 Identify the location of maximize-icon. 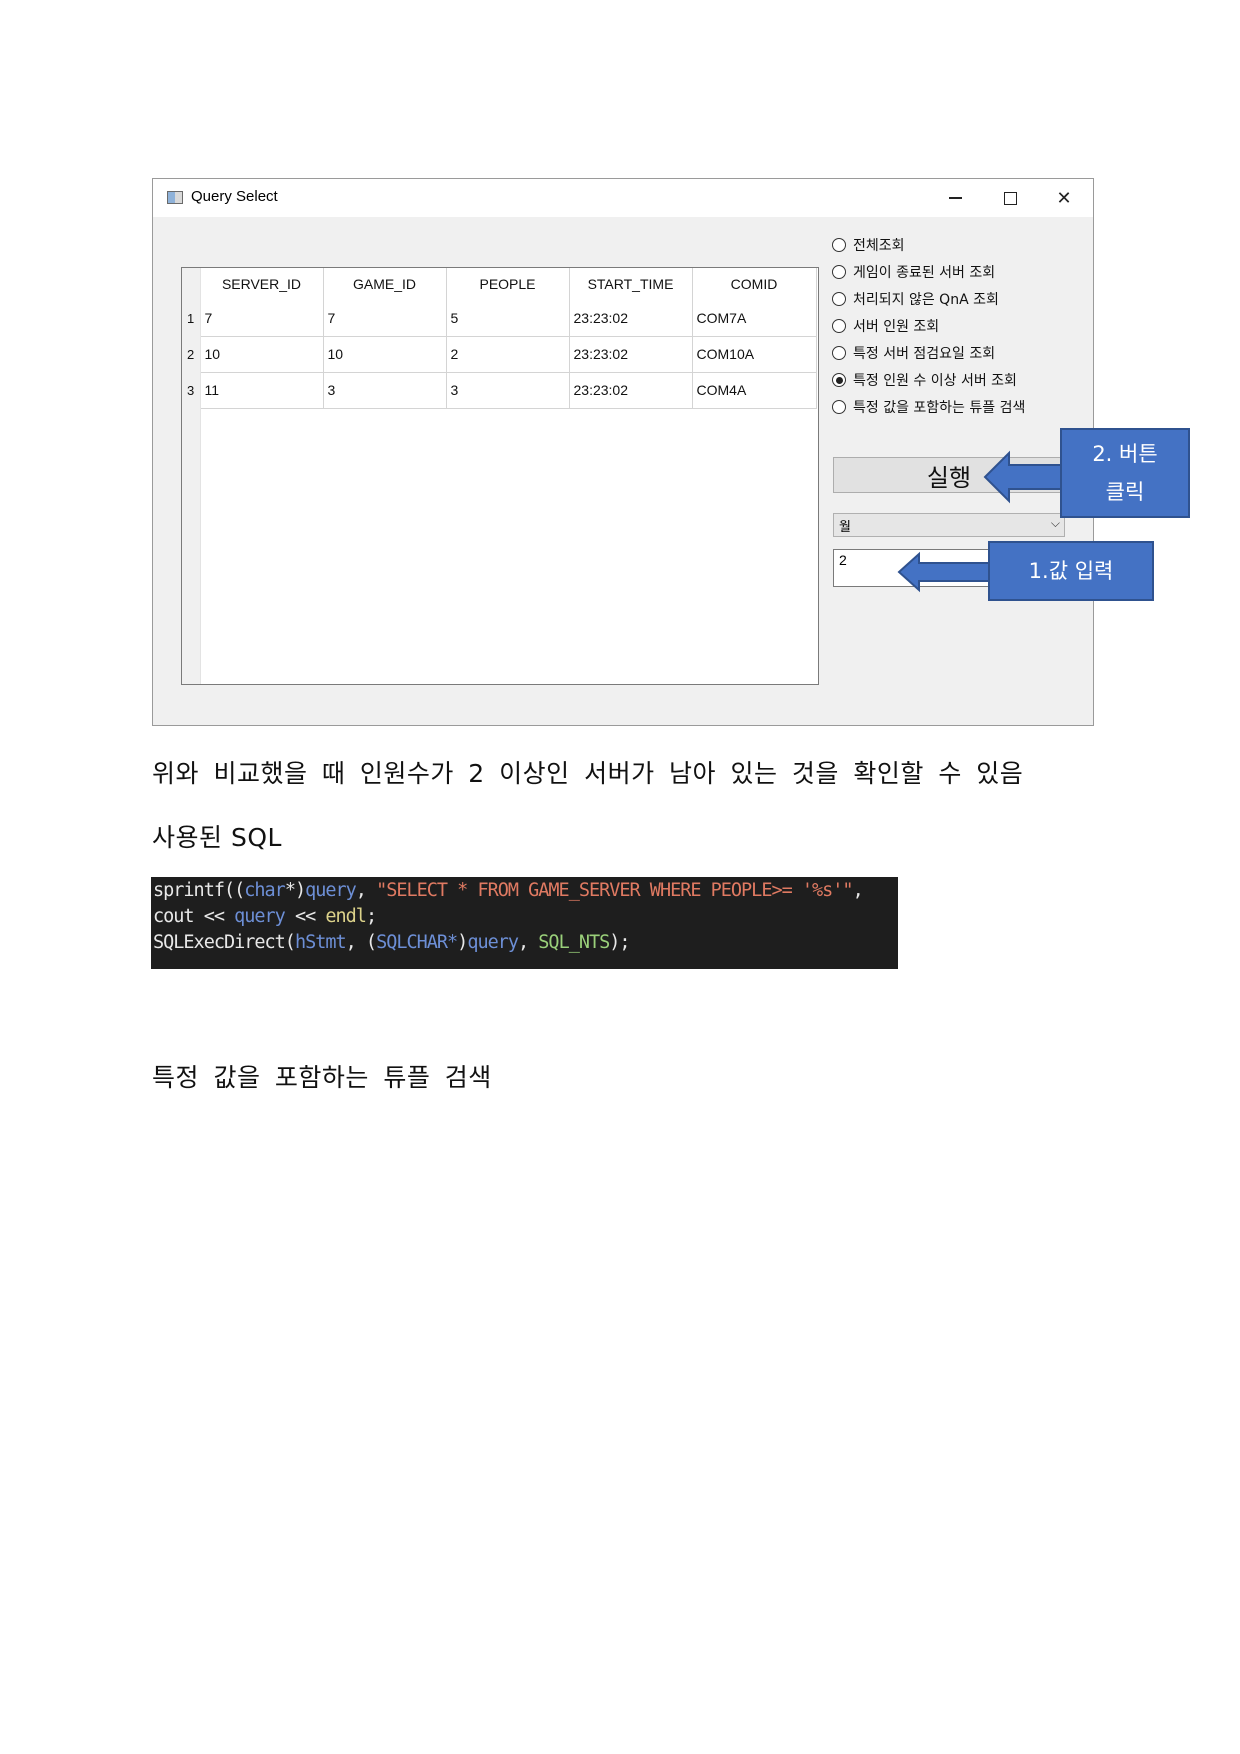
(1010, 198).